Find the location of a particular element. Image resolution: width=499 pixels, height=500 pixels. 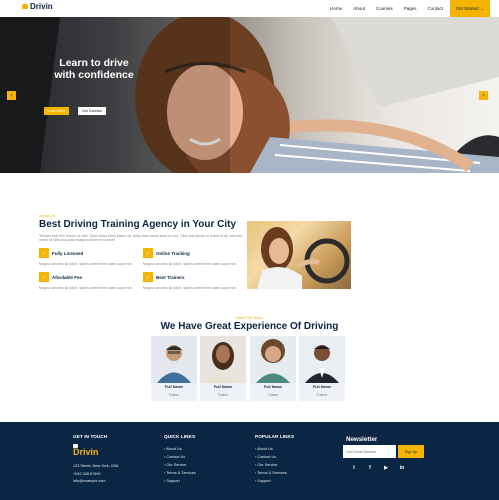

footer-email: info@example.com is located at coordinates (89, 481).